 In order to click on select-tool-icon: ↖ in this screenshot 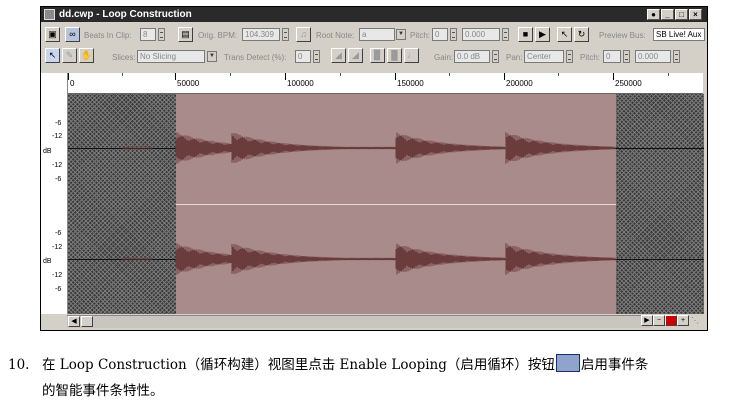, I will do `click(52, 55)`.